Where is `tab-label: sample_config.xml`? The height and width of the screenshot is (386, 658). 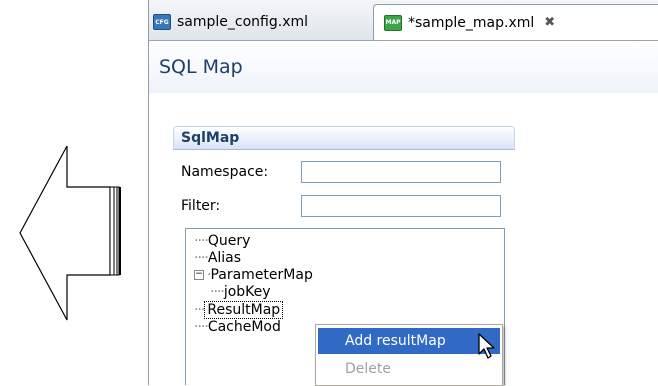
tab-label: sample_config.xml is located at coordinates (243, 22).